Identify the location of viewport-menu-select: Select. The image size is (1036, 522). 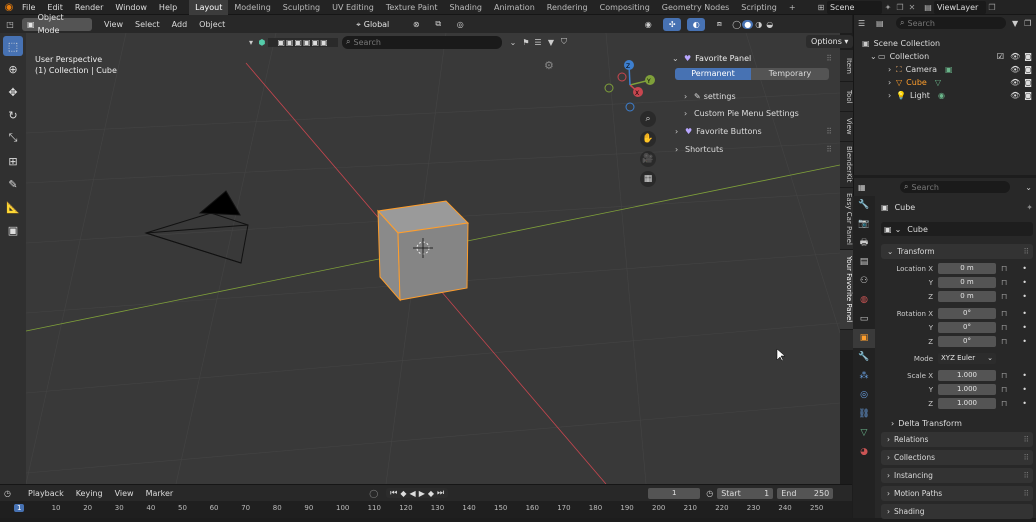
(147, 24).